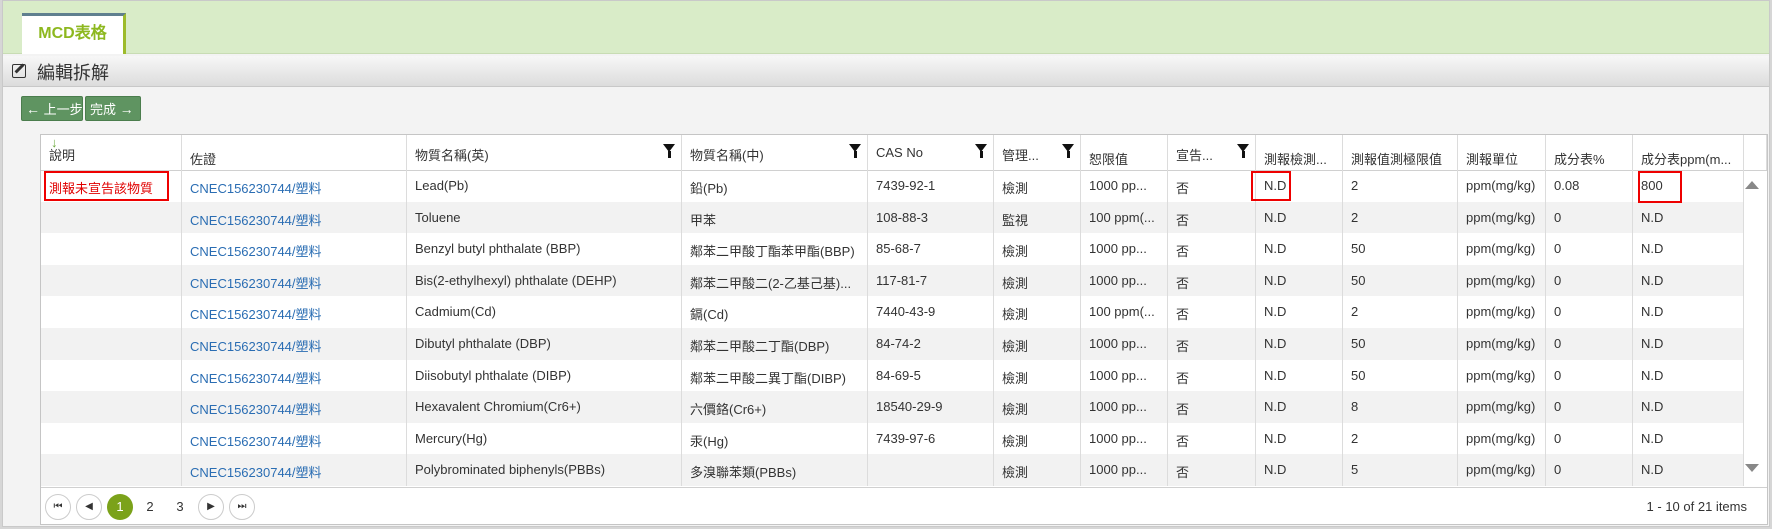 This screenshot has height=529, width=1772. Describe the element at coordinates (544, 470) in the screenshot. I see `col-name-en: Polybrominated biphenyls(PBBs)` at that location.